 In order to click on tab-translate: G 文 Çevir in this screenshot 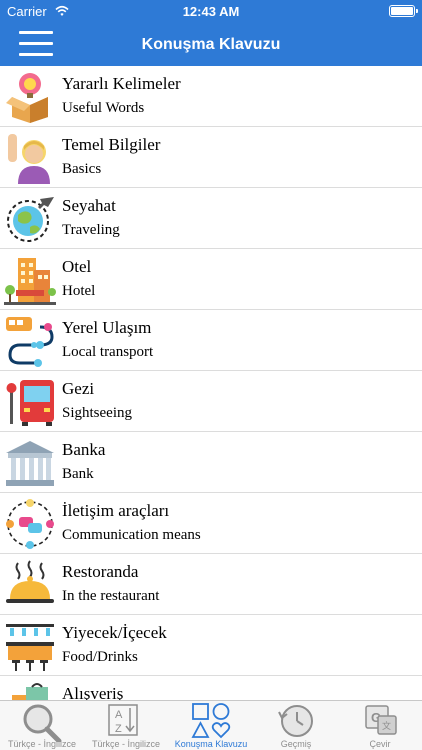, I will do `click(380, 725)`.